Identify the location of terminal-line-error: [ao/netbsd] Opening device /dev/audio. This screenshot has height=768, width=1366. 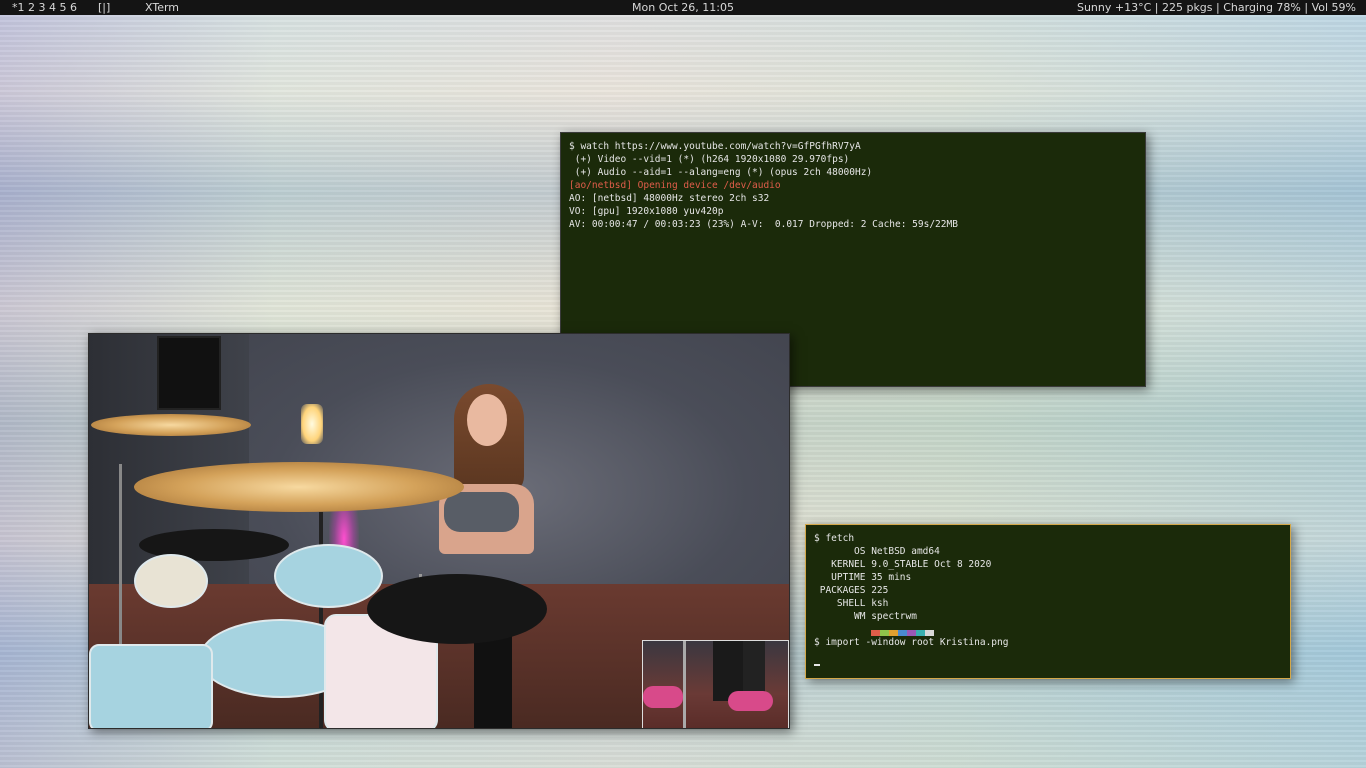
(675, 185).